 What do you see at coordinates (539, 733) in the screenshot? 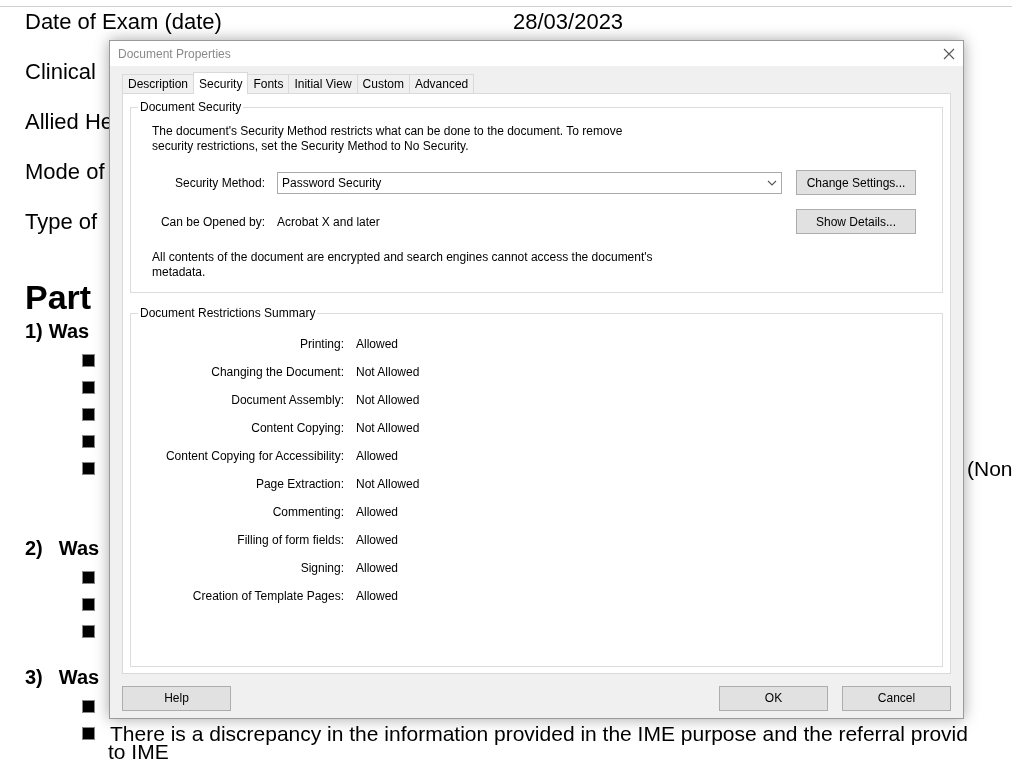
I see `option-text: There is a discrepancy in the information provided in the IME purpose and the referral provid` at bounding box center [539, 733].